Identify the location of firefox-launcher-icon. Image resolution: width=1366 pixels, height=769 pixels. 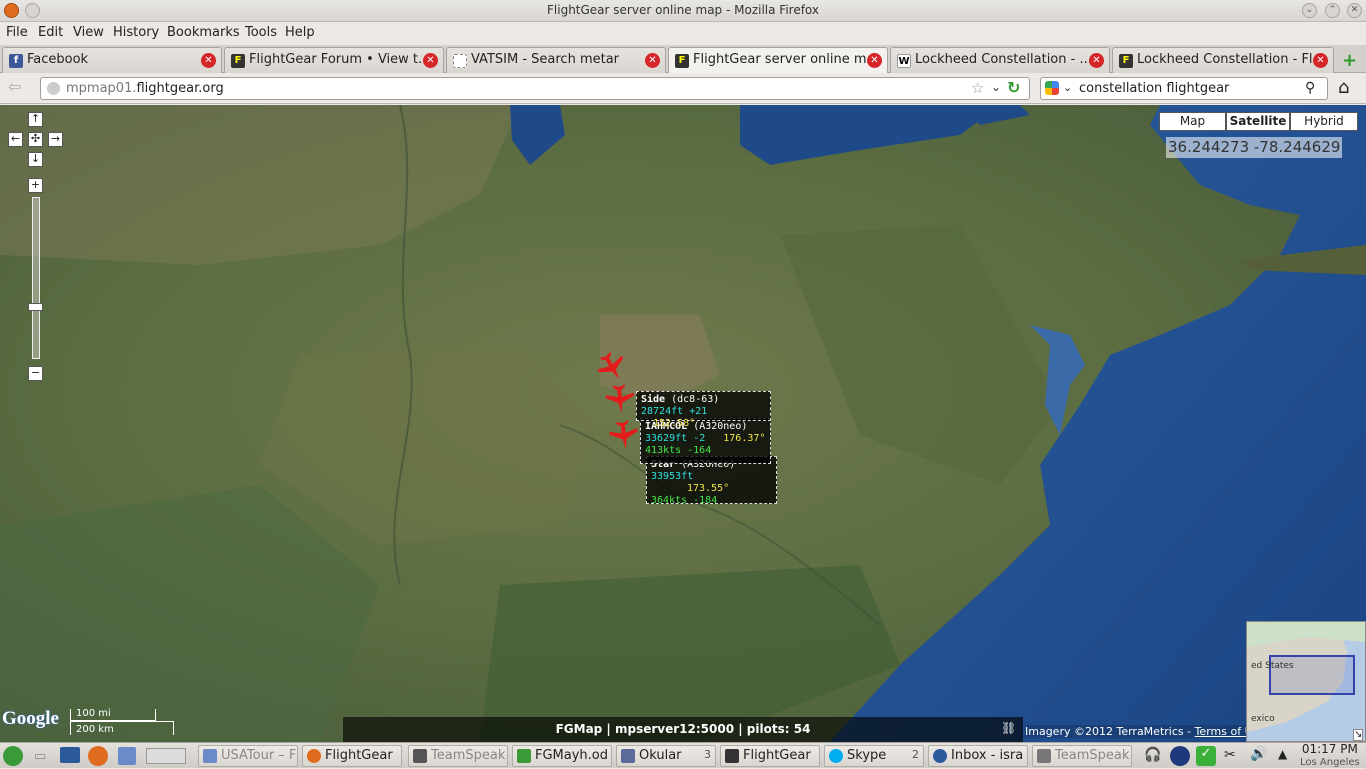
(98, 756).